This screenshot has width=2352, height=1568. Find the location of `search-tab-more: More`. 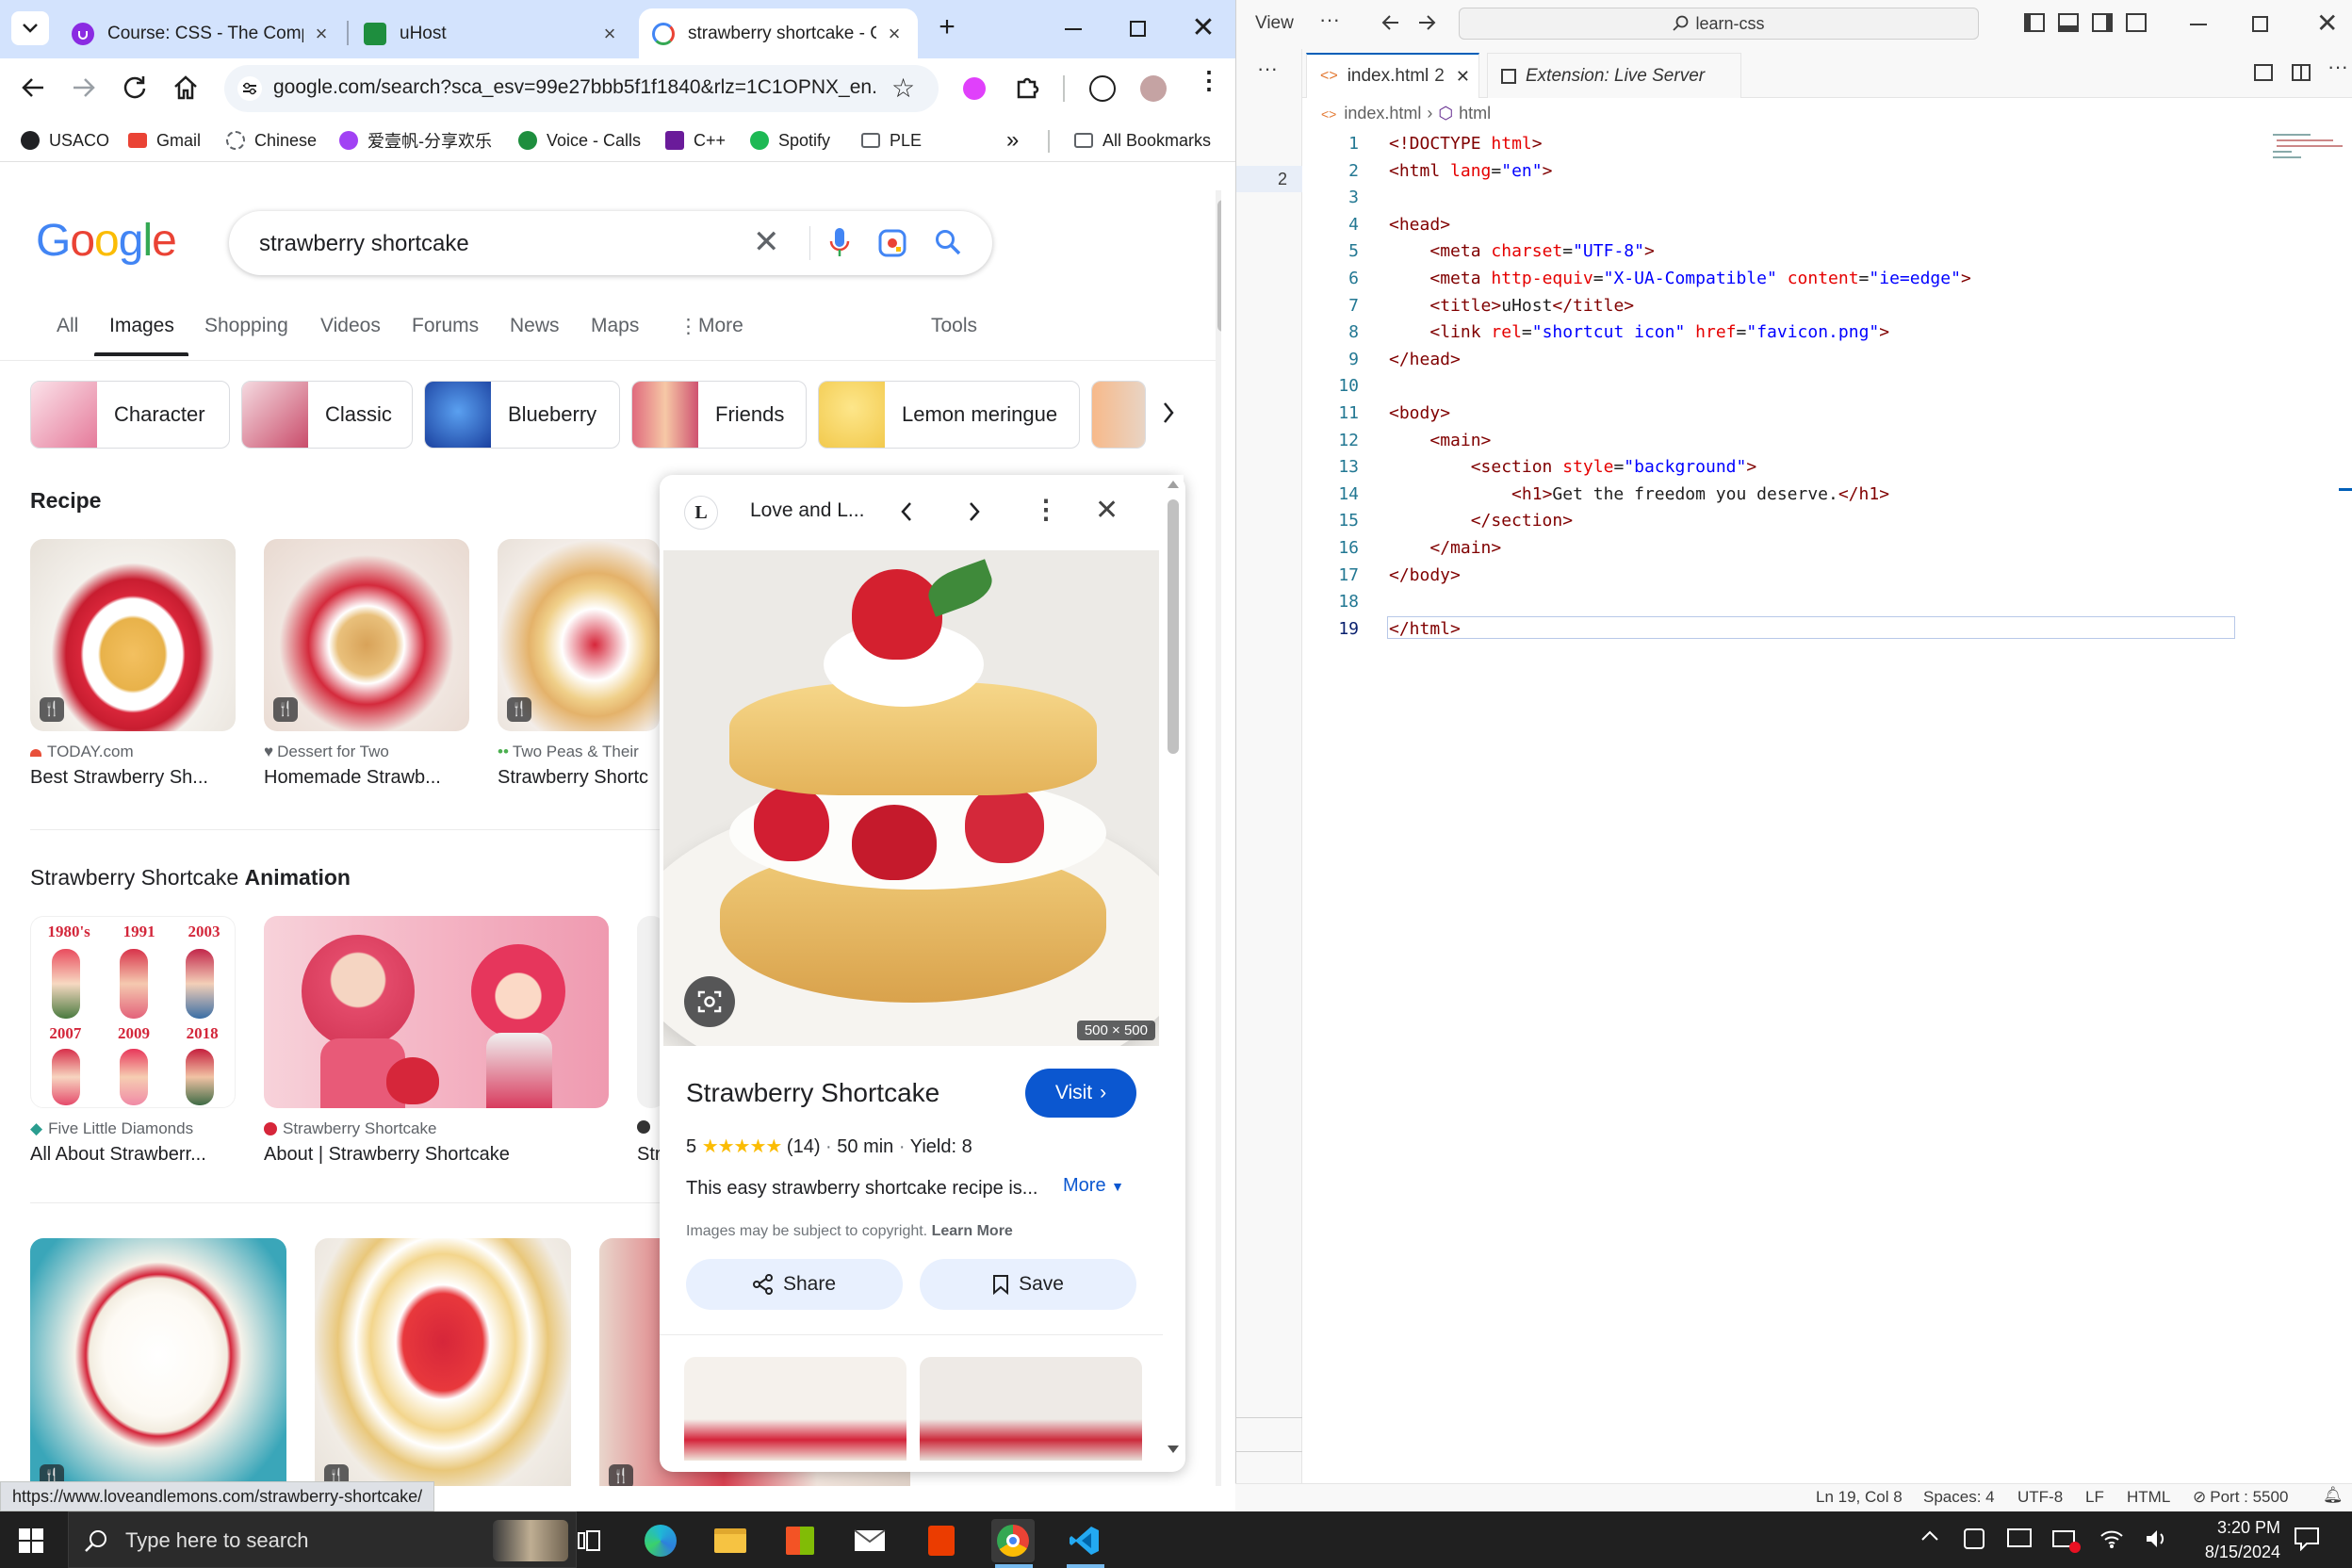

search-tab-more: More is located at coordinates (721, 326).